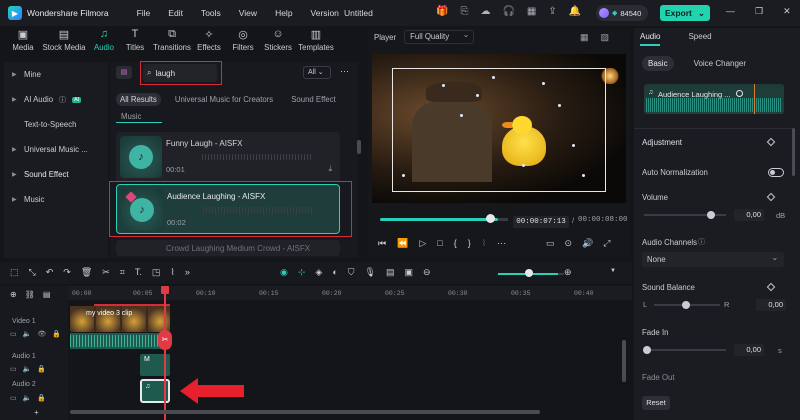 The height and width of the screenshot is (420, 800). What do you see at coordinates (351, 272) in the screenshot?
I see `shield-icon: ⛉` at bounding box center [351, 272].